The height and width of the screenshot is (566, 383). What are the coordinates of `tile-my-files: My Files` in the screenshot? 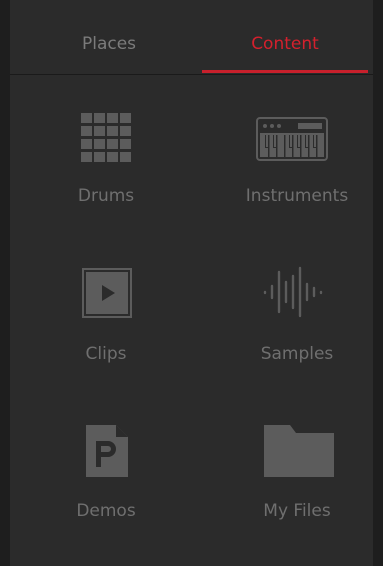 It's located at (282, 480).